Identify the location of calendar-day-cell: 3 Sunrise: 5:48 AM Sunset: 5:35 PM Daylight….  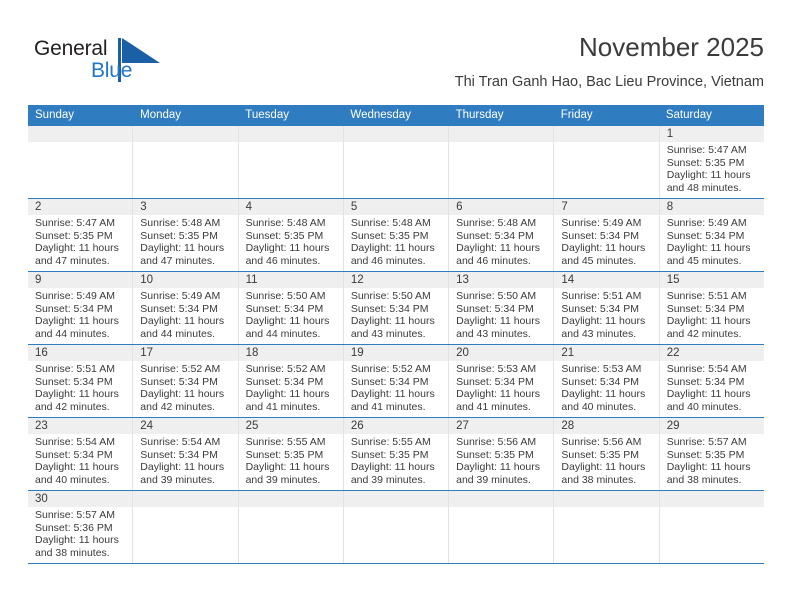
(186, 235).